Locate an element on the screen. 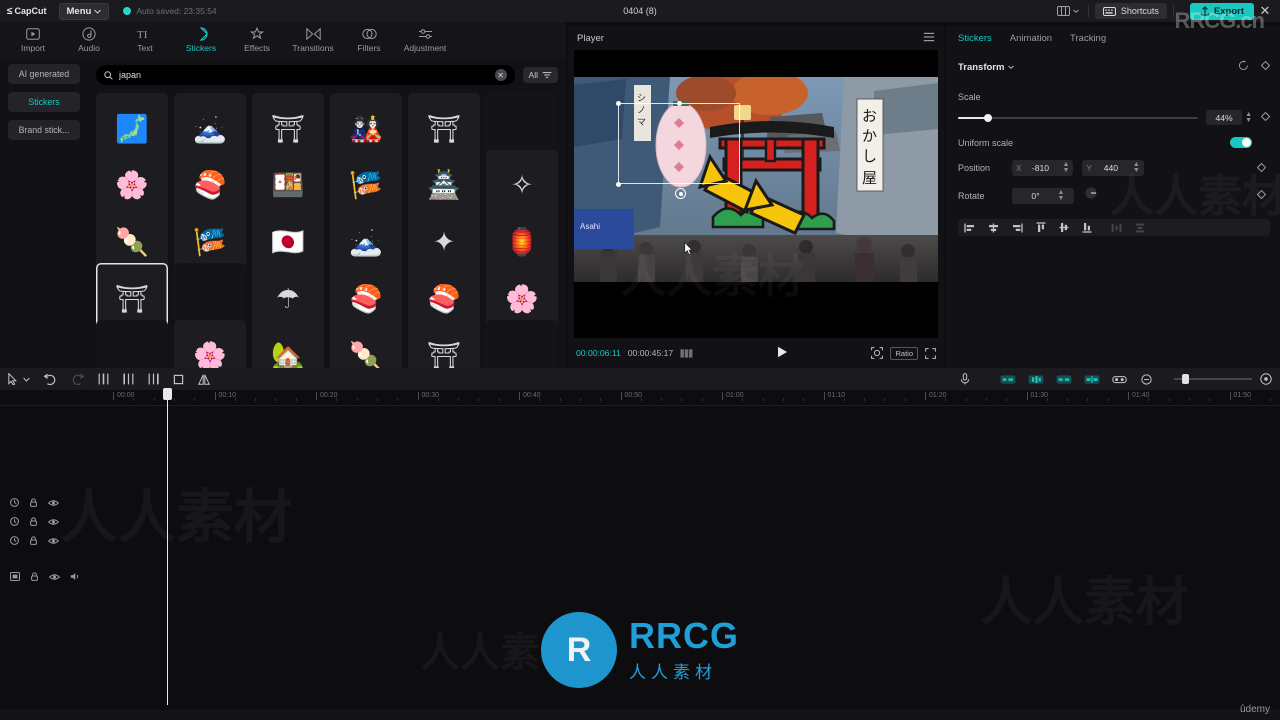  link-clips-button is located at coordinates (1119, 379).